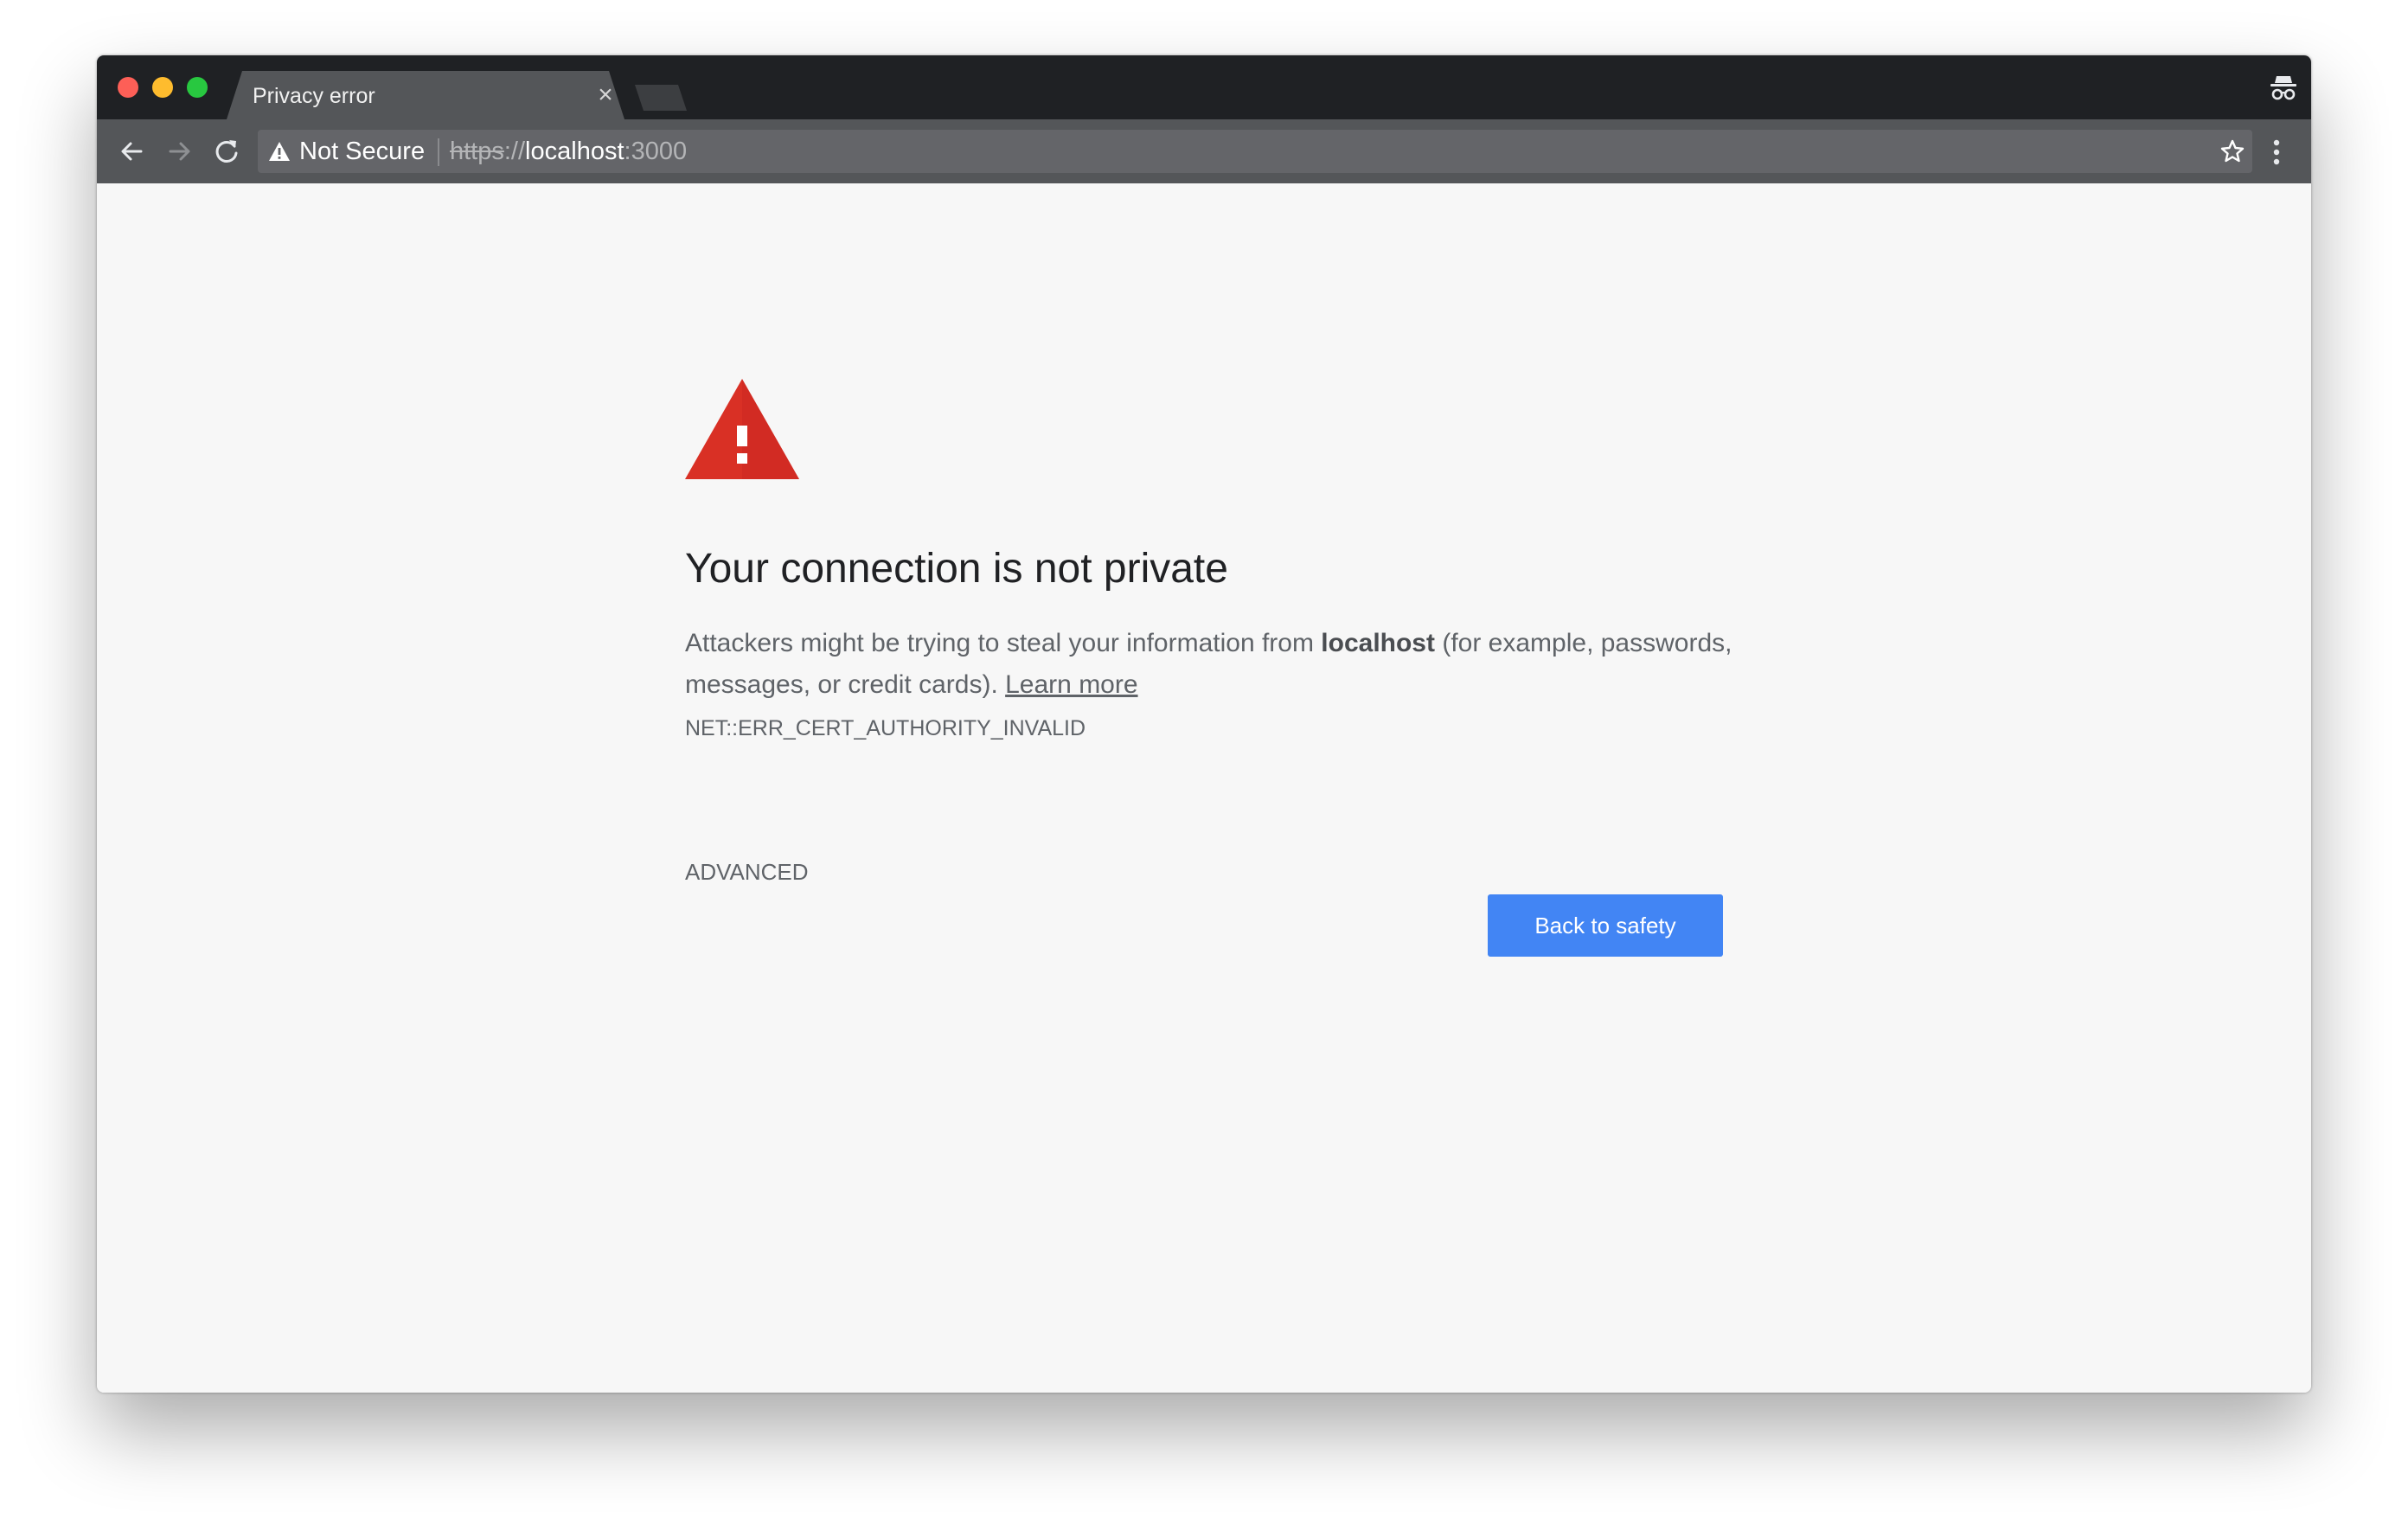  I want to click on advanced-button: ADVANCED, so click(747, 872).